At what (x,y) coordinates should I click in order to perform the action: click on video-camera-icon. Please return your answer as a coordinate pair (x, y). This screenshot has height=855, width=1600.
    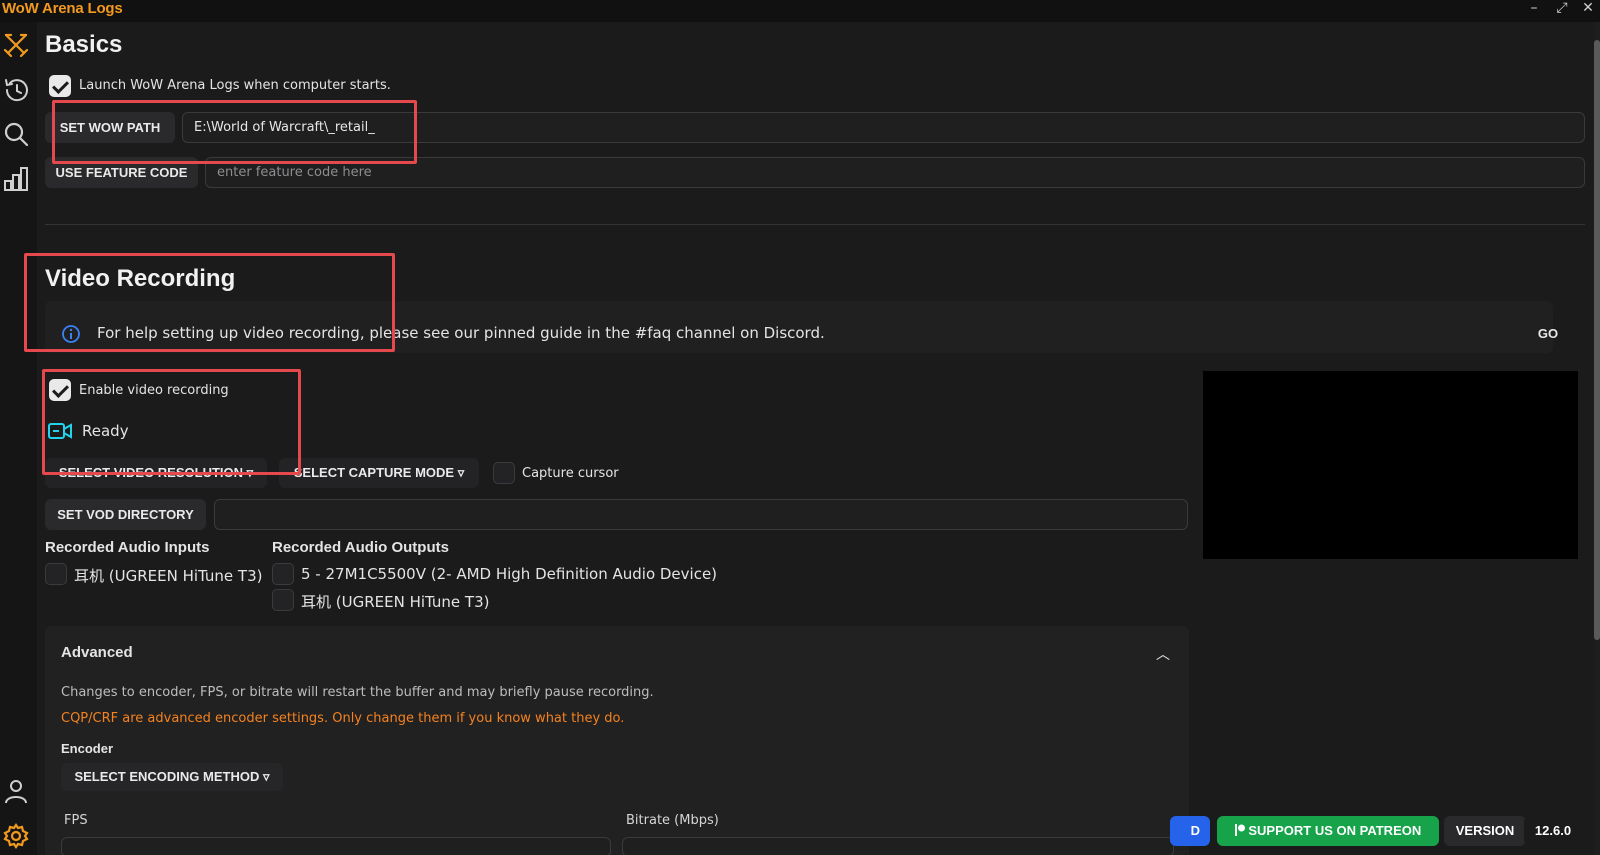
    Looking at the image, I should click on (60, 431).